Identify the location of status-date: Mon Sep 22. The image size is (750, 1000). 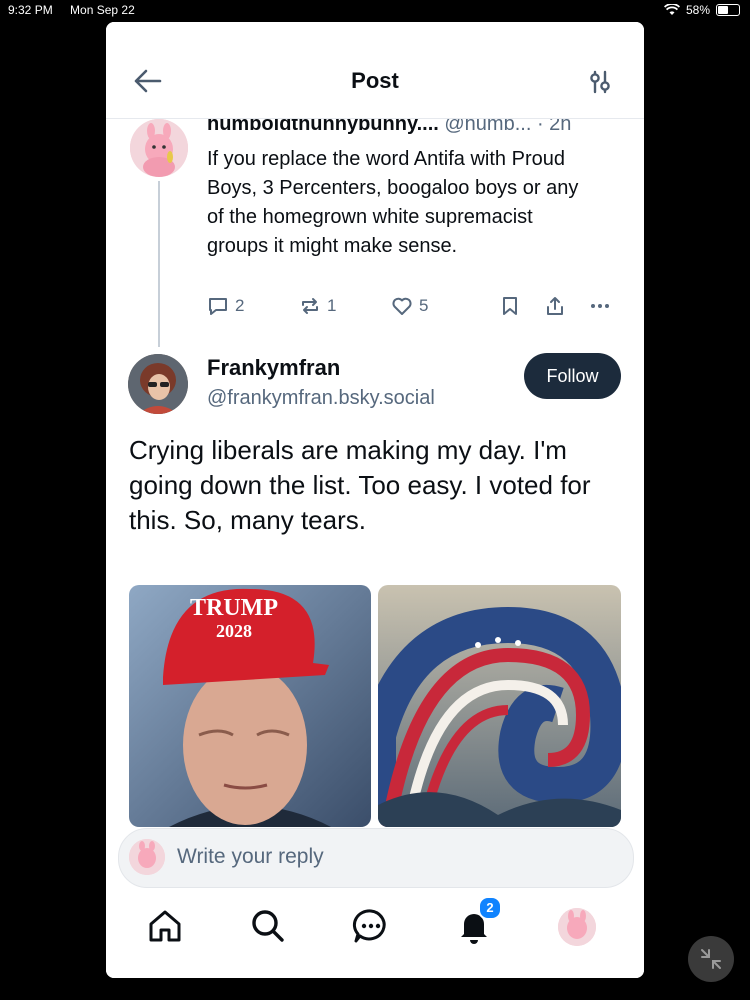
(102, 10).